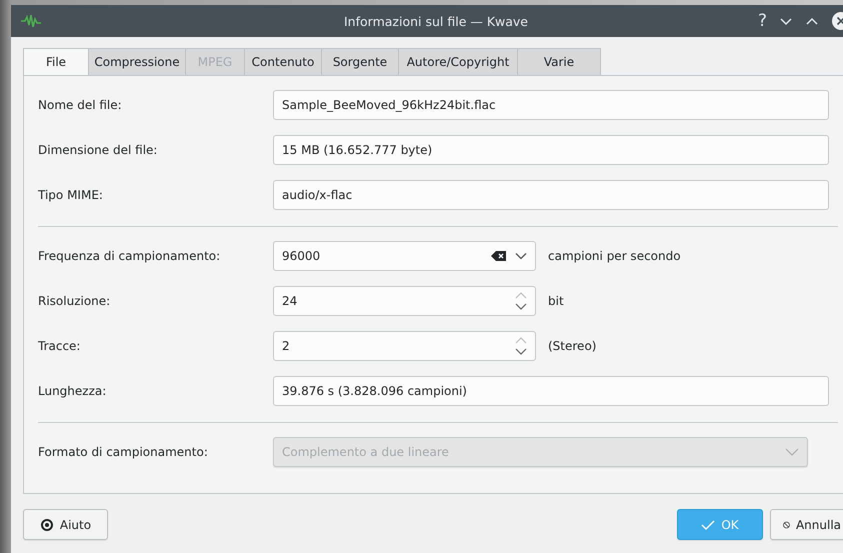 Image resolution: width=843 pixels, height=553 pixels. I want to click on field-label: Tipo MIME:, so click(71, 195).